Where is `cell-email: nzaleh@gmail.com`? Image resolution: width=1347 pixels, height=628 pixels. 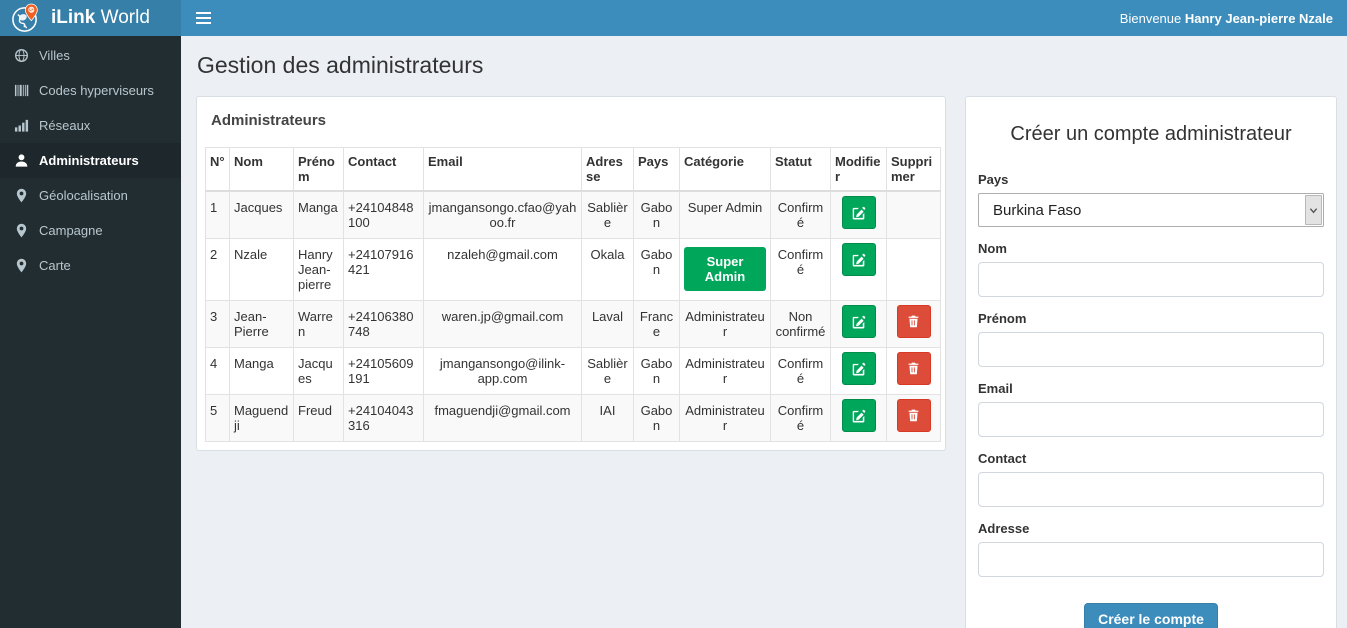 cell-email: nzaleh@gmail.com is located at coordinates (502, 269).